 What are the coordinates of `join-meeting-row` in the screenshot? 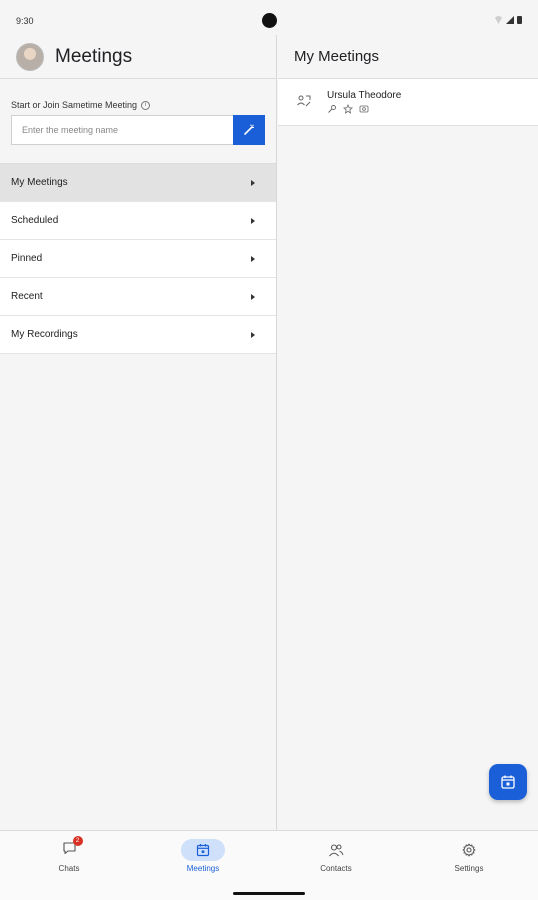 It's located at (138, 130).